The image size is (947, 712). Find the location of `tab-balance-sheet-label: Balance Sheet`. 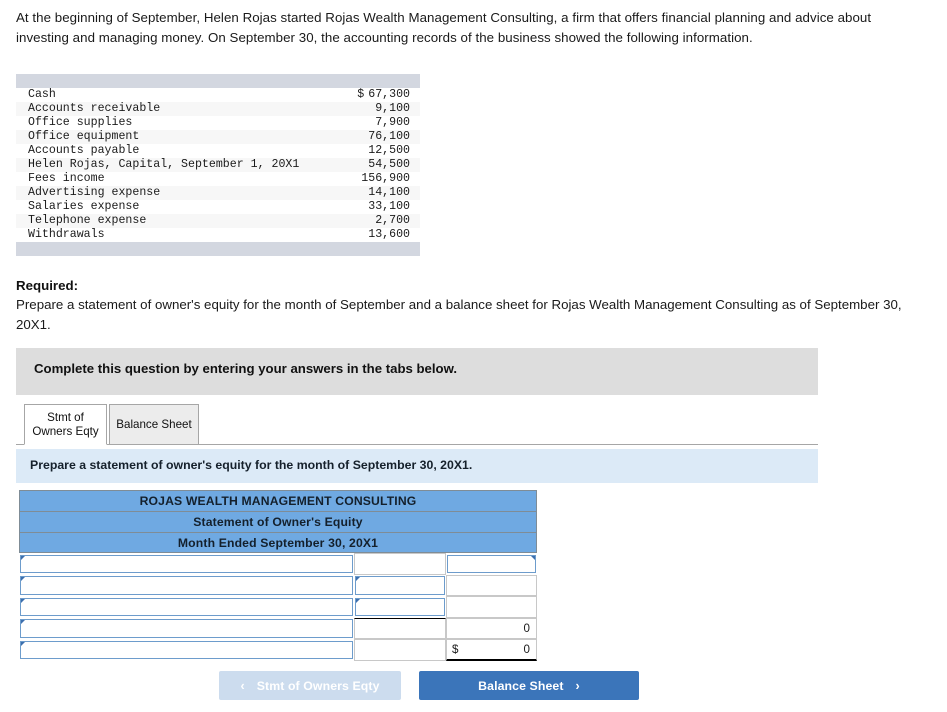

tab-balance-sheet-label: Balance Sheet is located at coordinates (154, 424).